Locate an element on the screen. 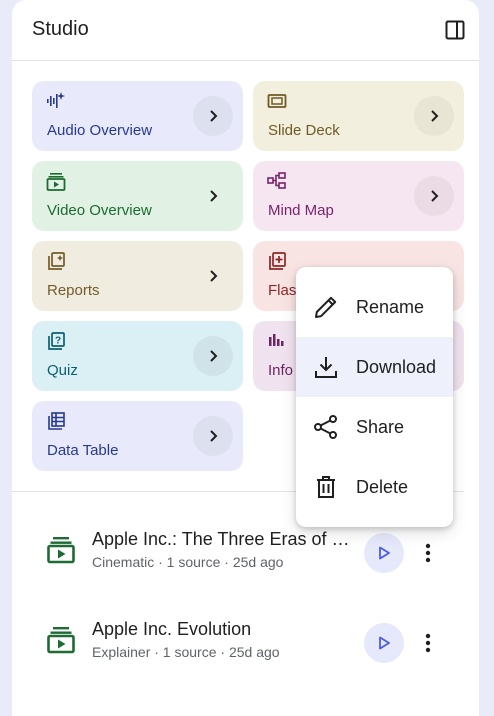 The height and width of the screenshot is (716, 494). side-panel-icon is located at coordinates (455, 30).